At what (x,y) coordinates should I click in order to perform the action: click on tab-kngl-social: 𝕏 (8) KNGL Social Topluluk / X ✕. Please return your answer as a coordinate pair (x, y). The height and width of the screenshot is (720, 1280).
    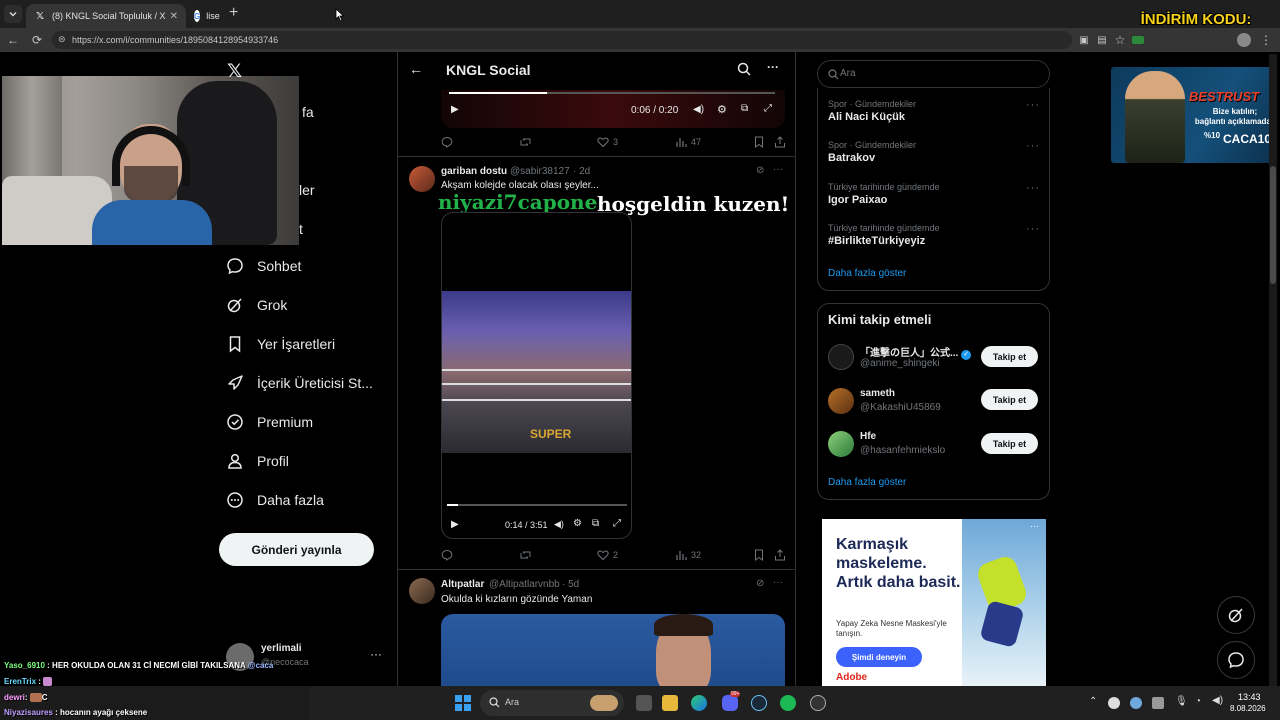
    Looking at the image, I should click on (106, 16).